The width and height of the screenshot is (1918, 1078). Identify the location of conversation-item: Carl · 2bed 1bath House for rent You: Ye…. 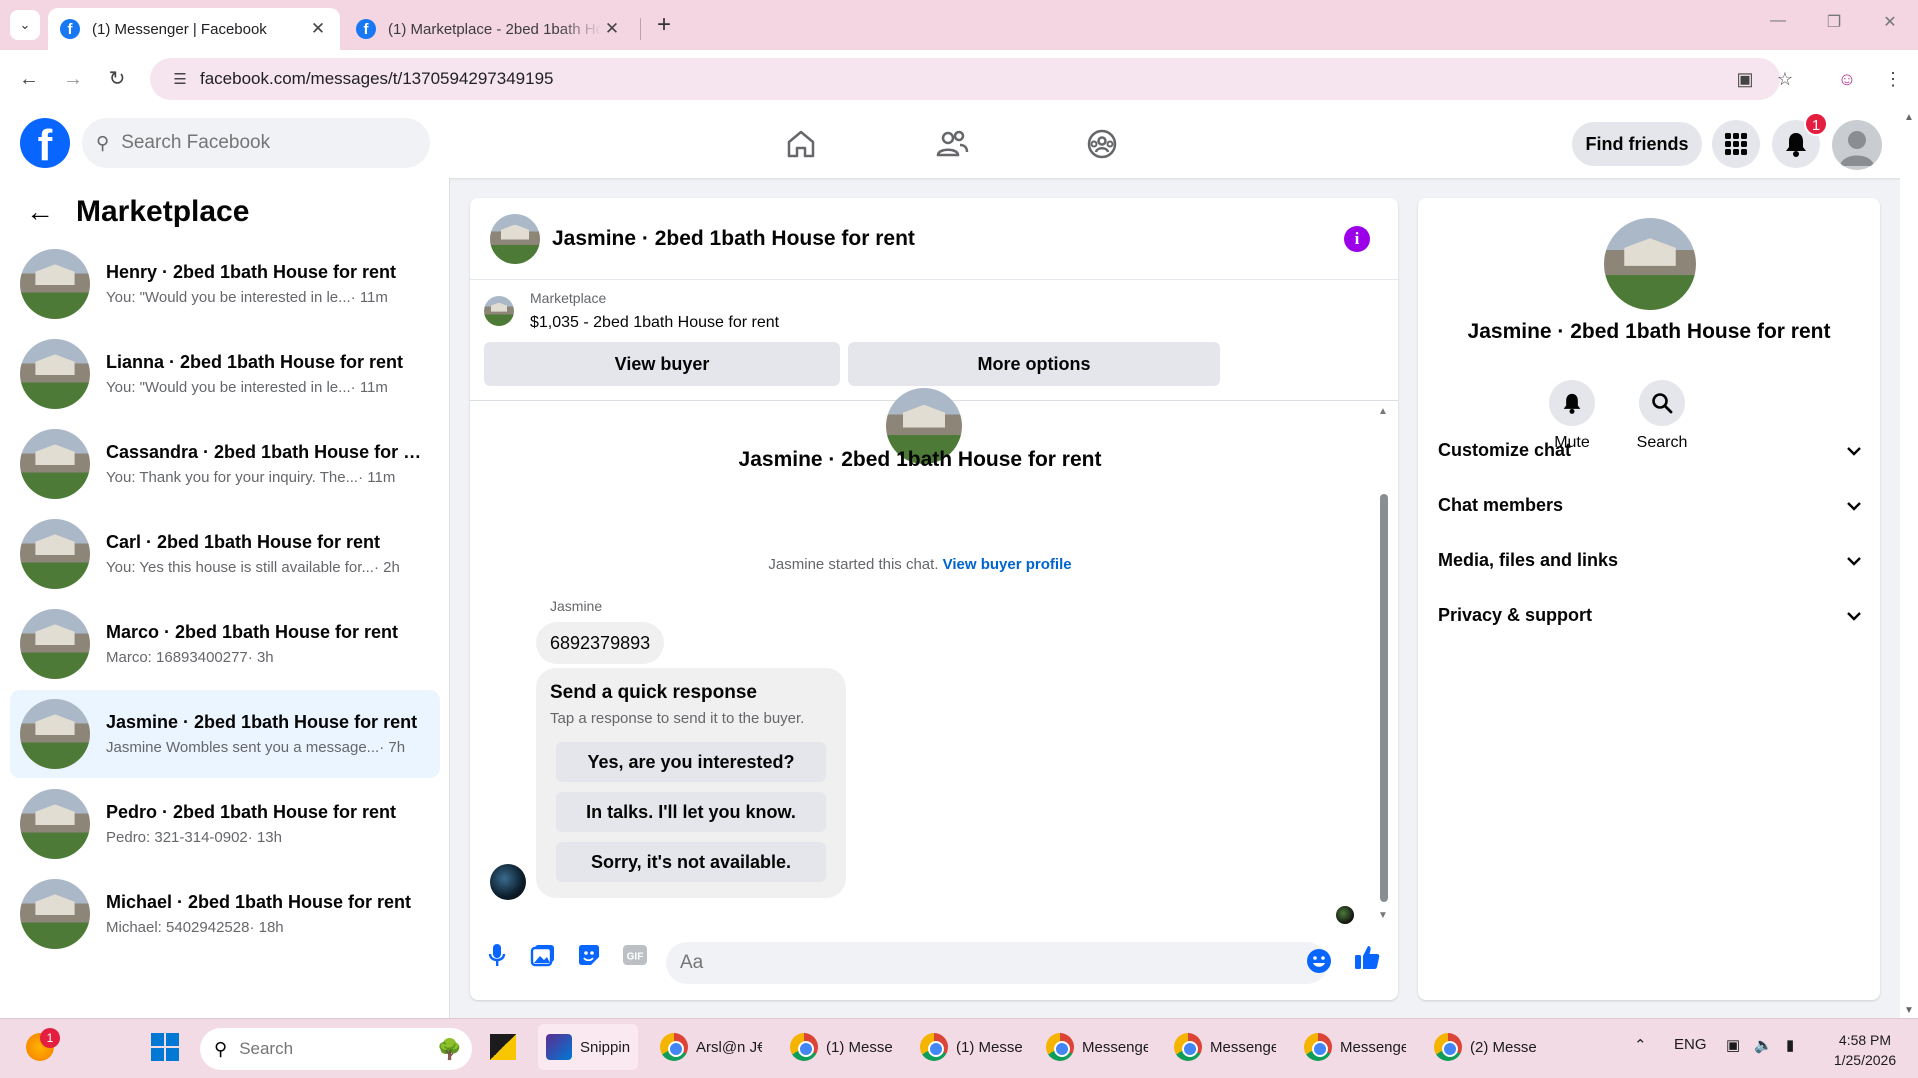
(225, 554).